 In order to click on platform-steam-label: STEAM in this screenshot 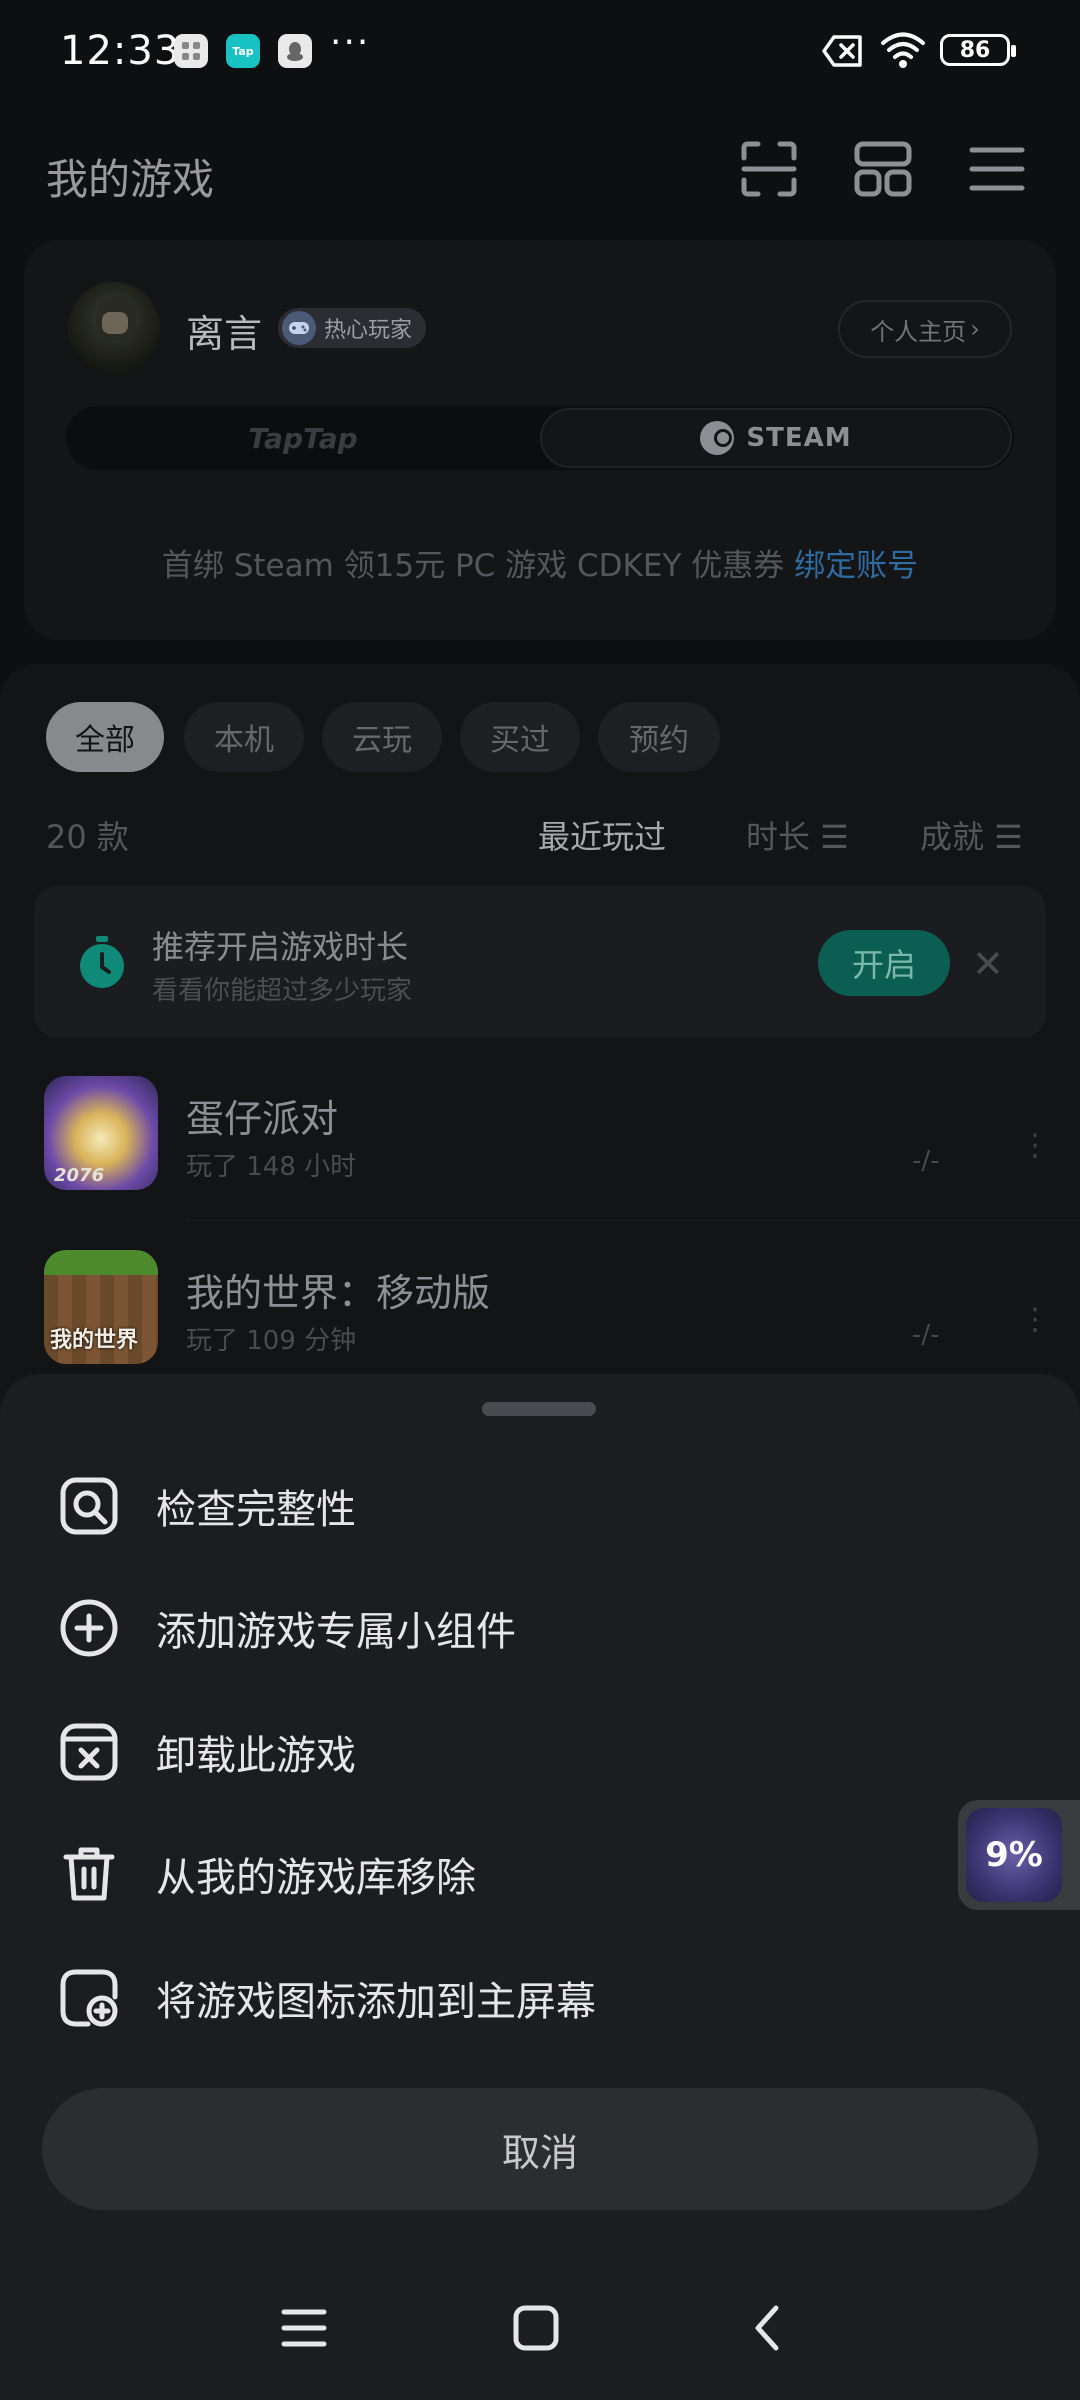, I will do `click(799, 438)`.